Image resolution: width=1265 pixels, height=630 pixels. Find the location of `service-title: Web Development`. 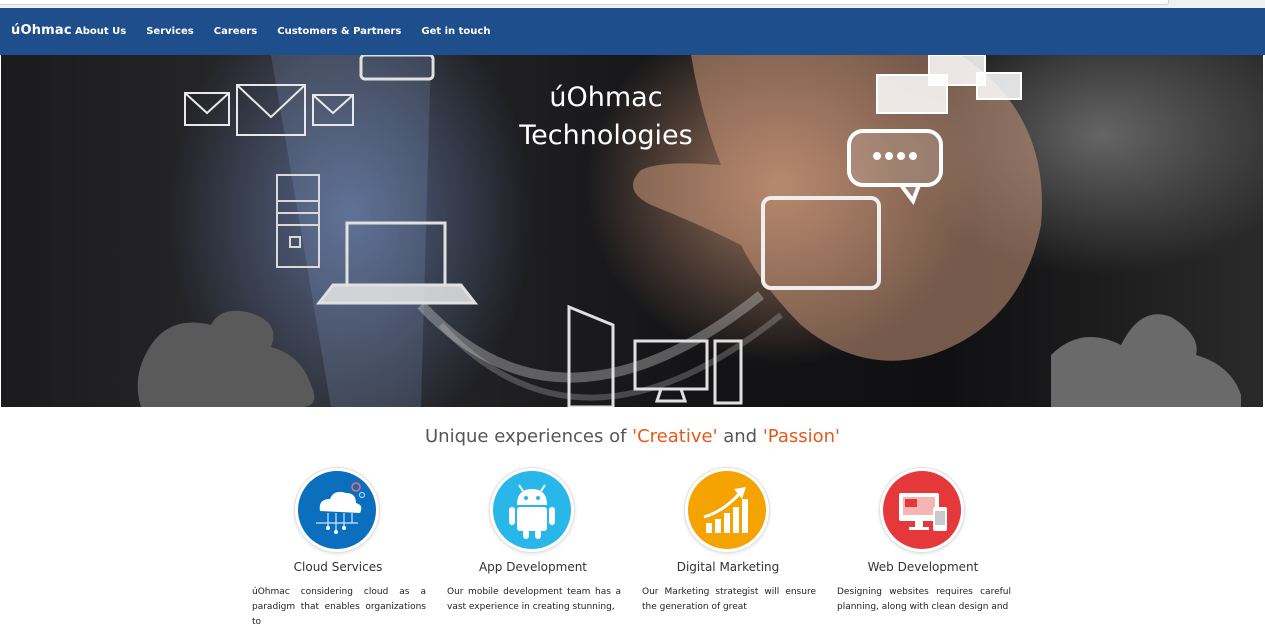

service-title: Web Development is located at coordinates (923, 567).